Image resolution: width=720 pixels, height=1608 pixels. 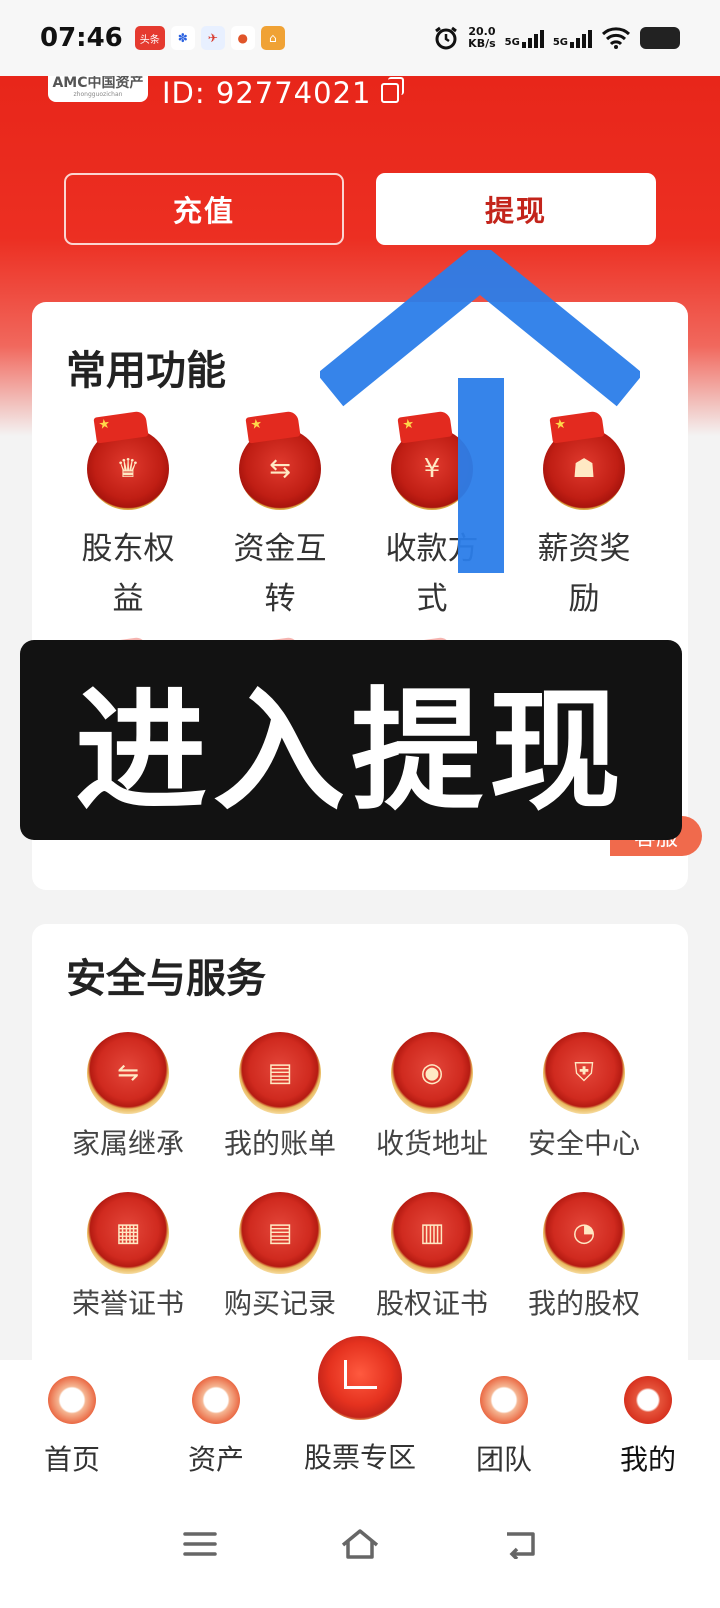 What do you see at coordinates (127, 1143) in the screenshot?
I see `item-label: 家属继承` at bounding box center [127, 1143].